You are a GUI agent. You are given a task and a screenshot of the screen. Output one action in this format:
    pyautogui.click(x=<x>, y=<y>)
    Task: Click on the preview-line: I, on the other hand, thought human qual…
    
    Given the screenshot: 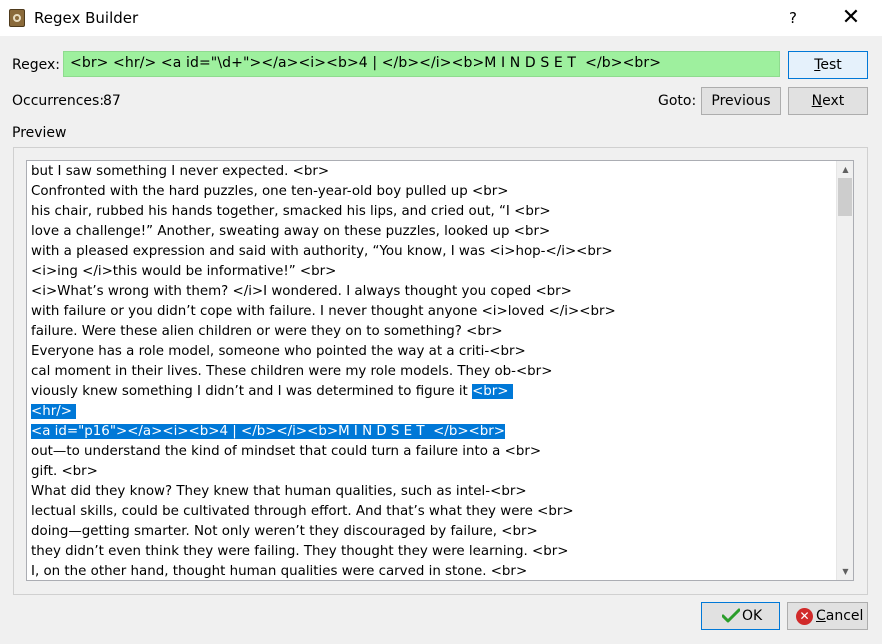 What is the action you would take?
    pyautogui.click(x=431, y=571)
    